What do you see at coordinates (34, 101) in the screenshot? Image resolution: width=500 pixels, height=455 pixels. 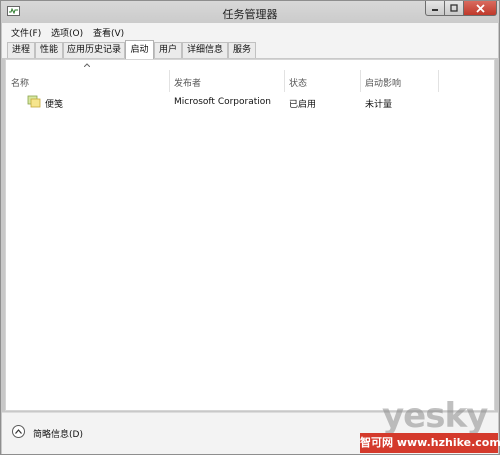 I see `sticky-notes-icon` at bounding box center [34, 101].